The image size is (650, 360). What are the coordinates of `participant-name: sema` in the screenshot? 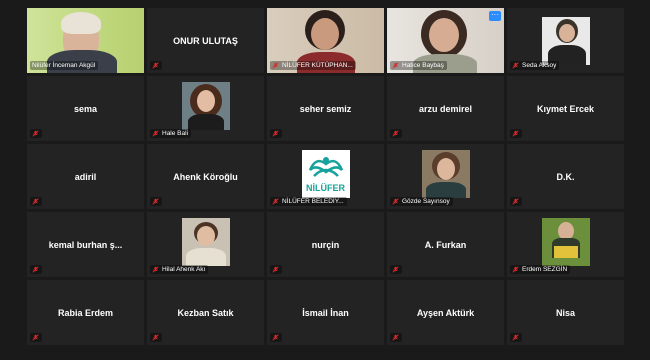 It's located at (85, 108).